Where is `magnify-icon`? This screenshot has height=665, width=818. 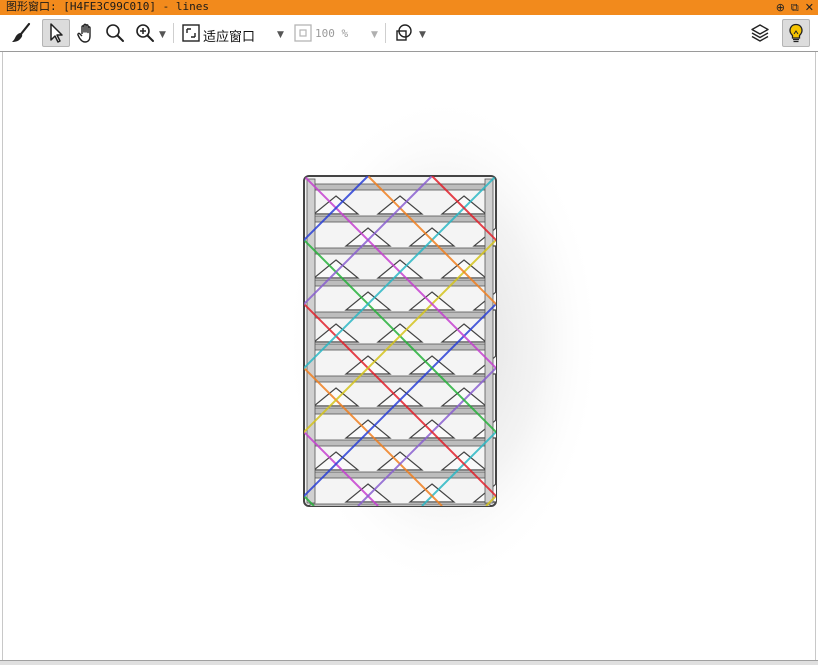
magnify-icon is located at coordinates (115, 33).